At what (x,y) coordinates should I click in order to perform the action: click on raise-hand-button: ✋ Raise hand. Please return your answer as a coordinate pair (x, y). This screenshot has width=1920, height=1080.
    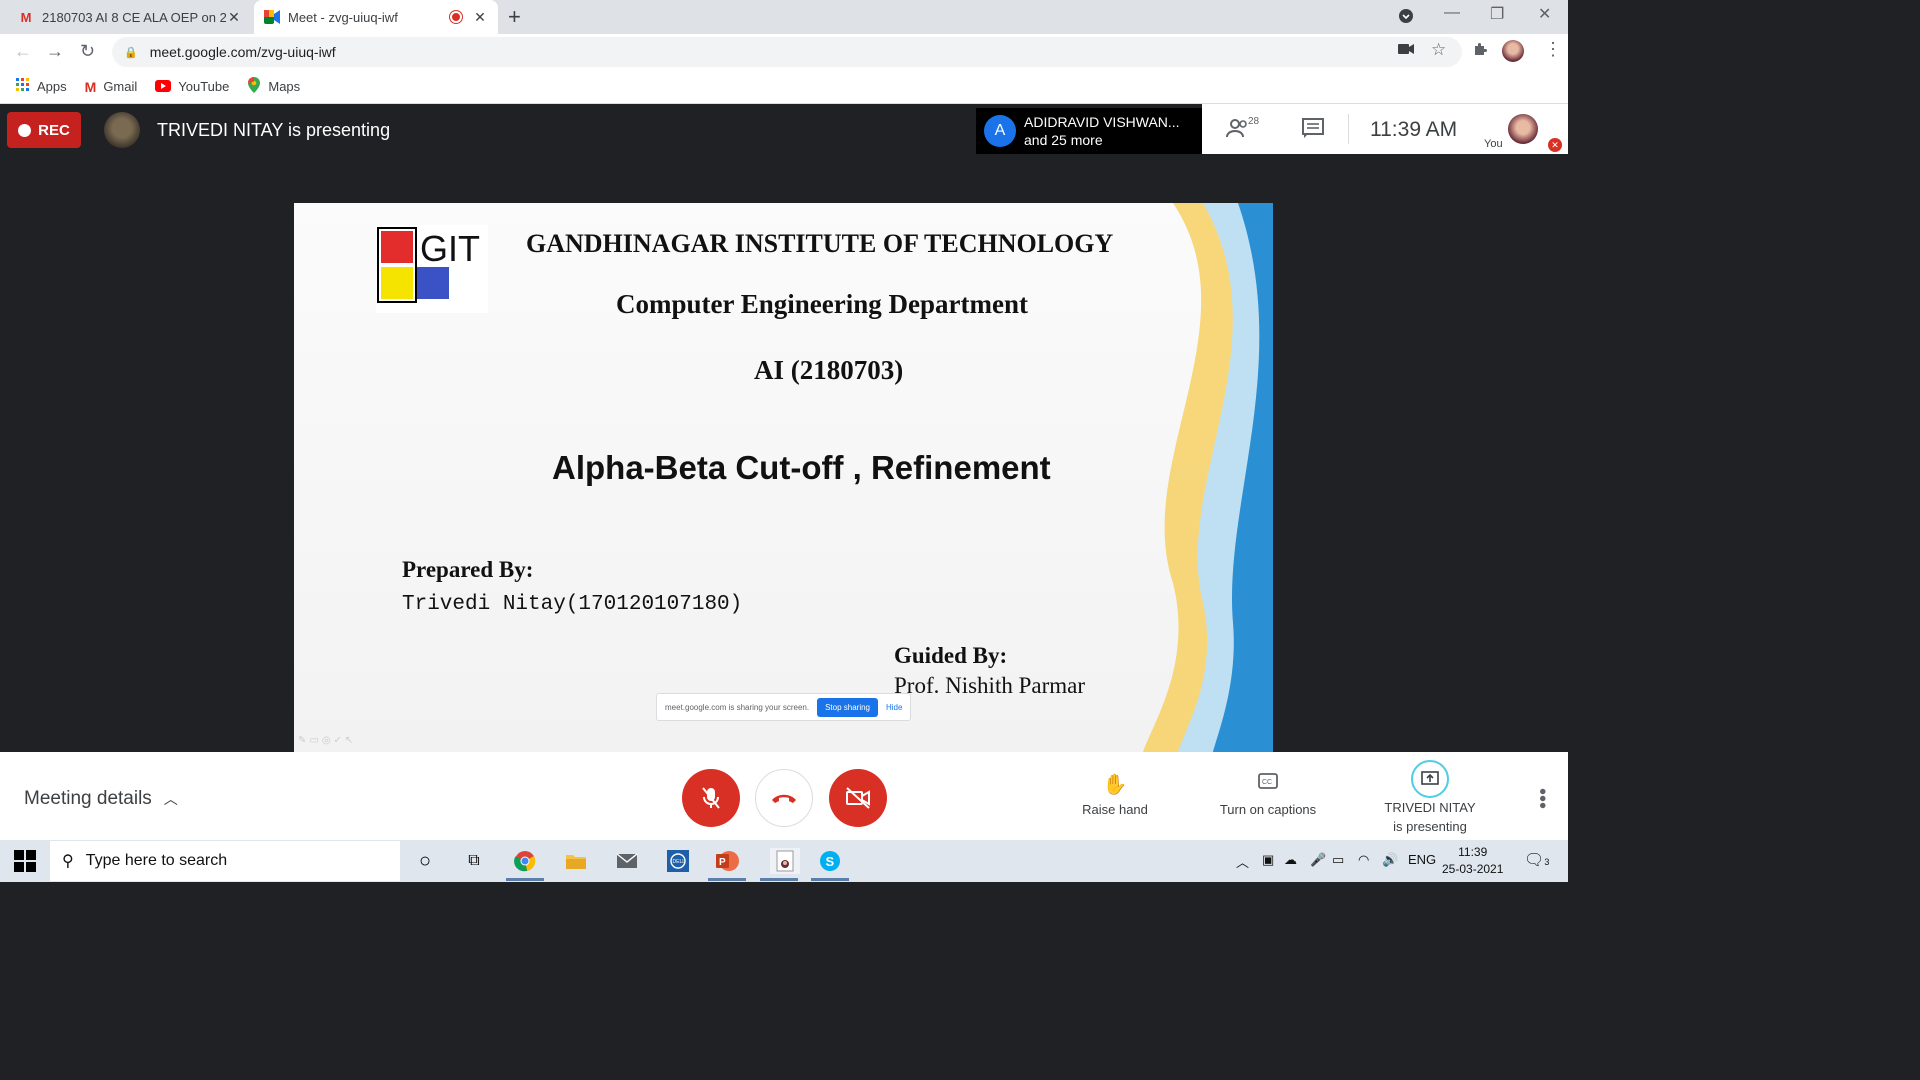
    Looking at the image, I should click on (1115, 794).